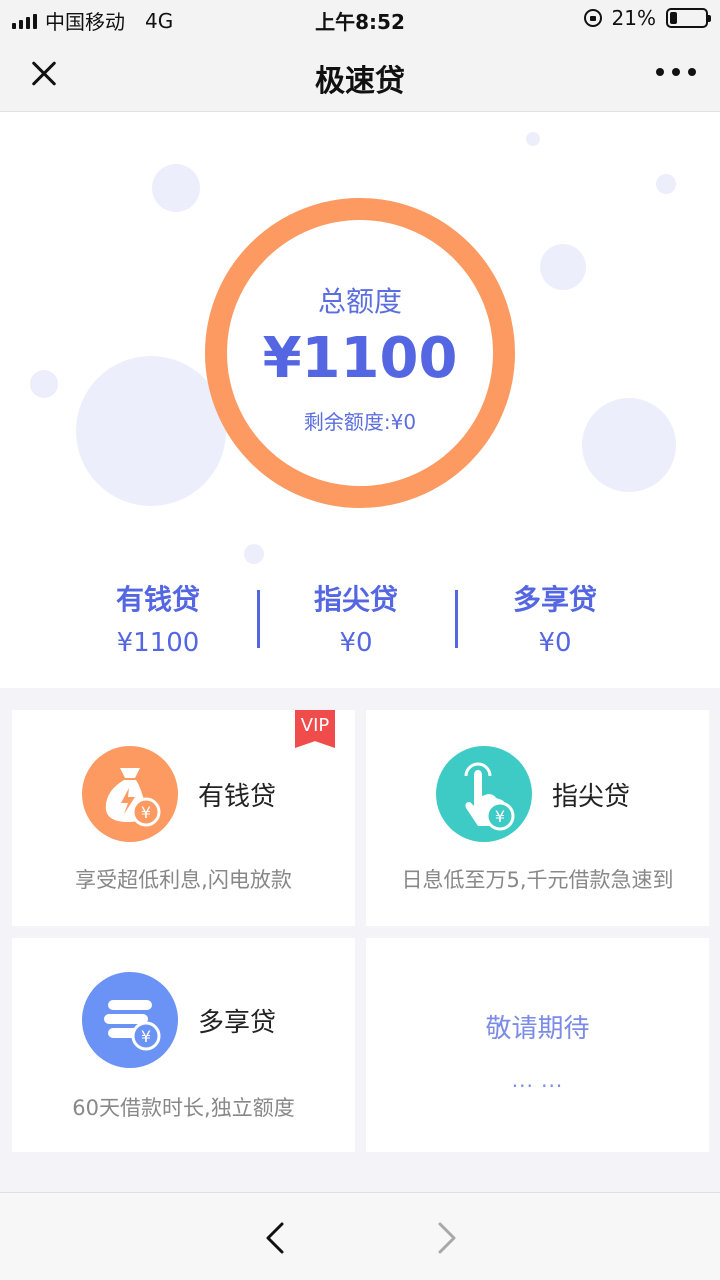 The image size is (720, 1280). I want to click on summary-youqiandai: 有钱贷 ¥1100, so click(158, 618).